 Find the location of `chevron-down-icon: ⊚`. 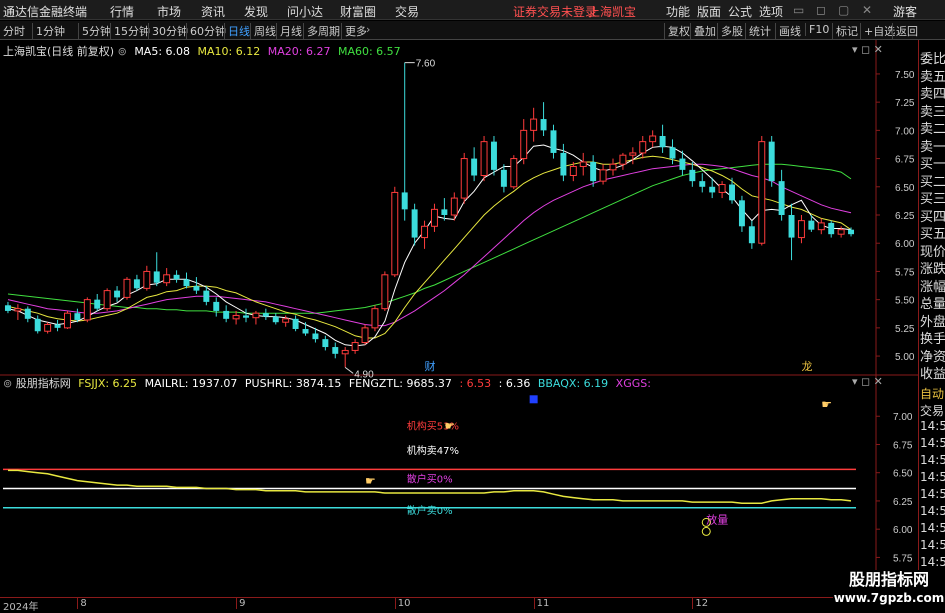

chevron-down-icon: ⊚ is located at coordinates (124, 51).